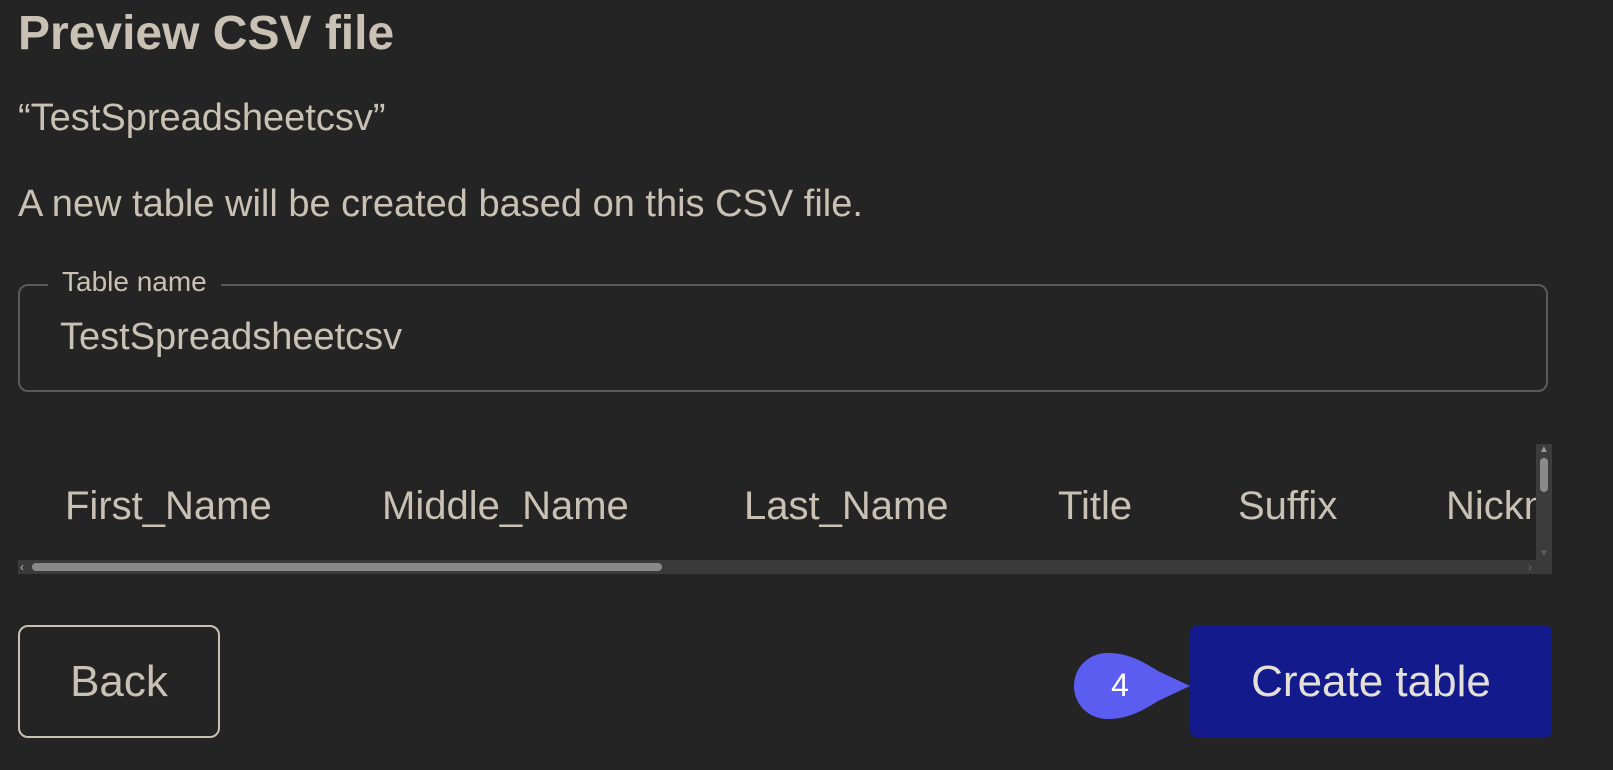 This screenshot has width=1613, height=770. I want to click on scroll-right-icon: ›, so click(1530, 567).